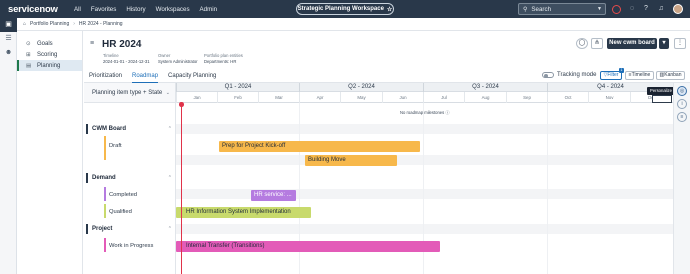 This screenshot has width=690, height=274. I want to click on toggle-switch, so click(548, 75).